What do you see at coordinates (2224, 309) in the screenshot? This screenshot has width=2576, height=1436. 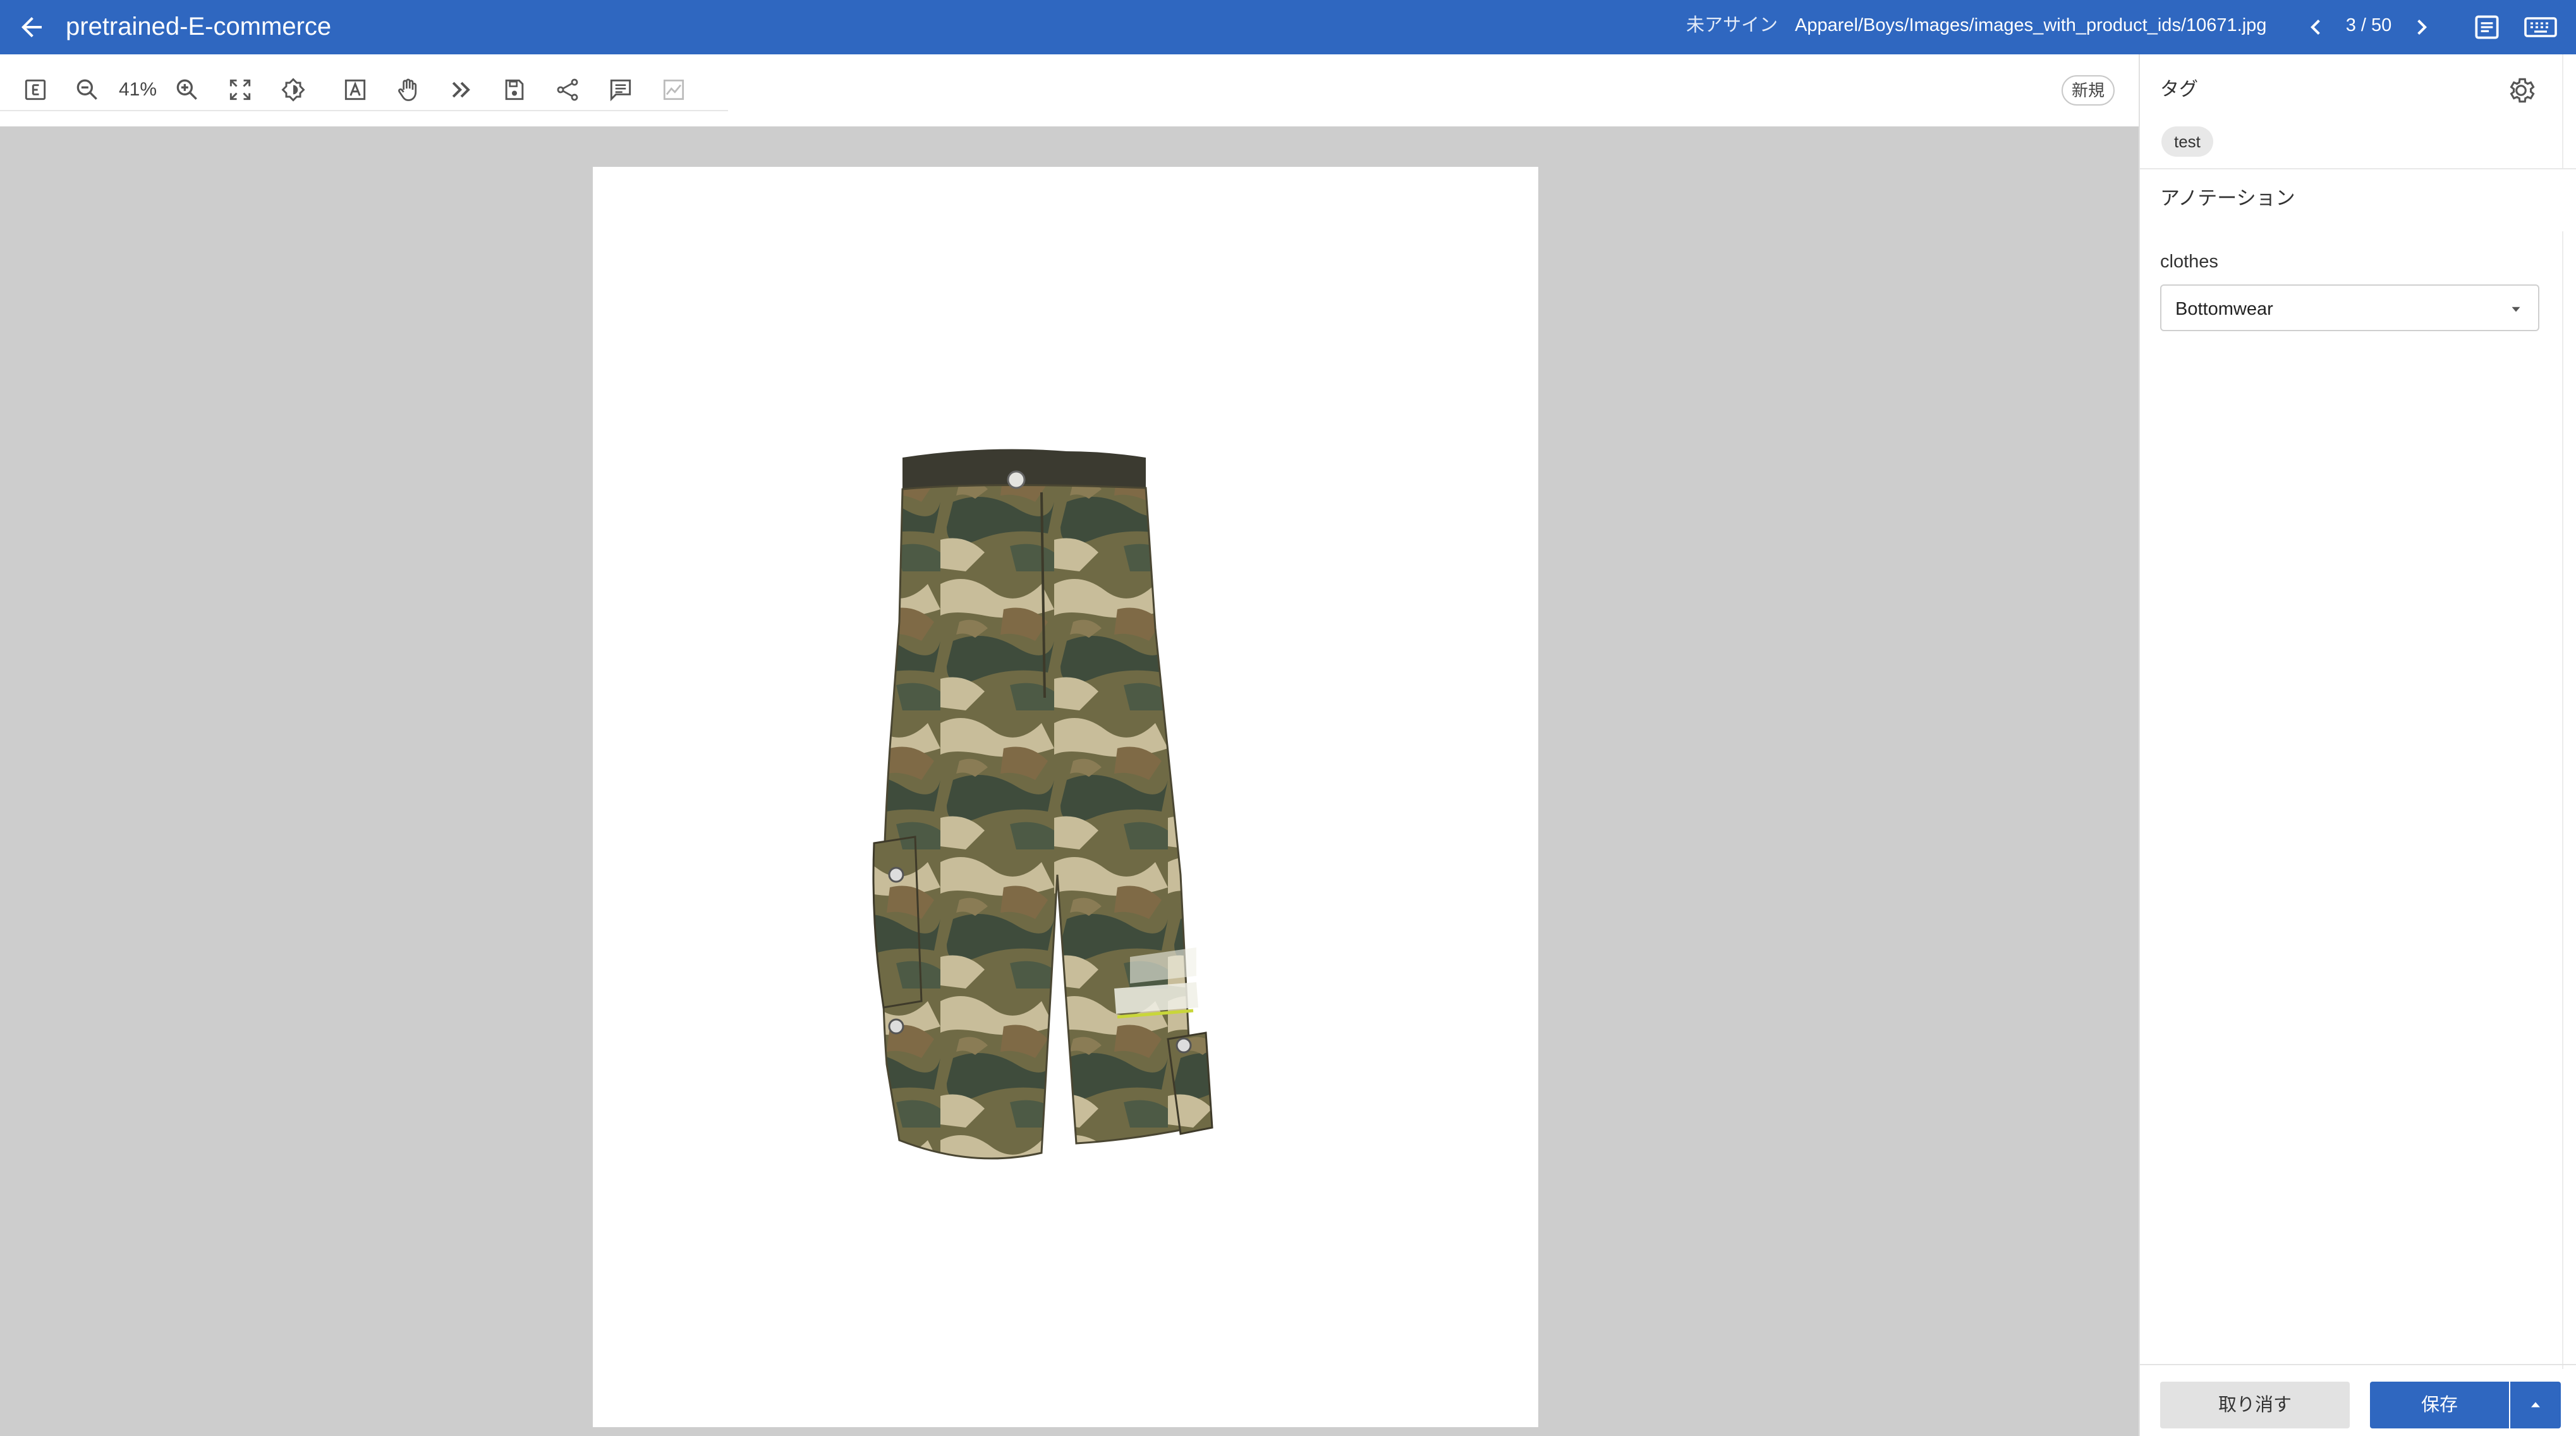 I see `clothes-select-value: Bottomwear` at bounding box center [2224, 309].